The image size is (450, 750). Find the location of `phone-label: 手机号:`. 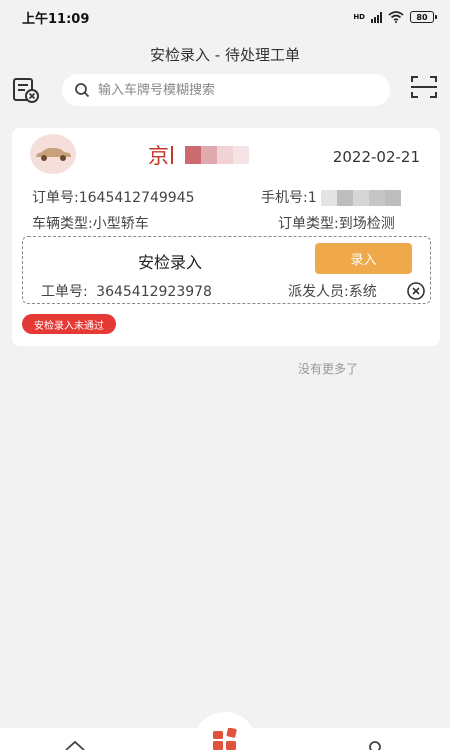

phone-label: 手机号: is located at coordinates (284, 198).